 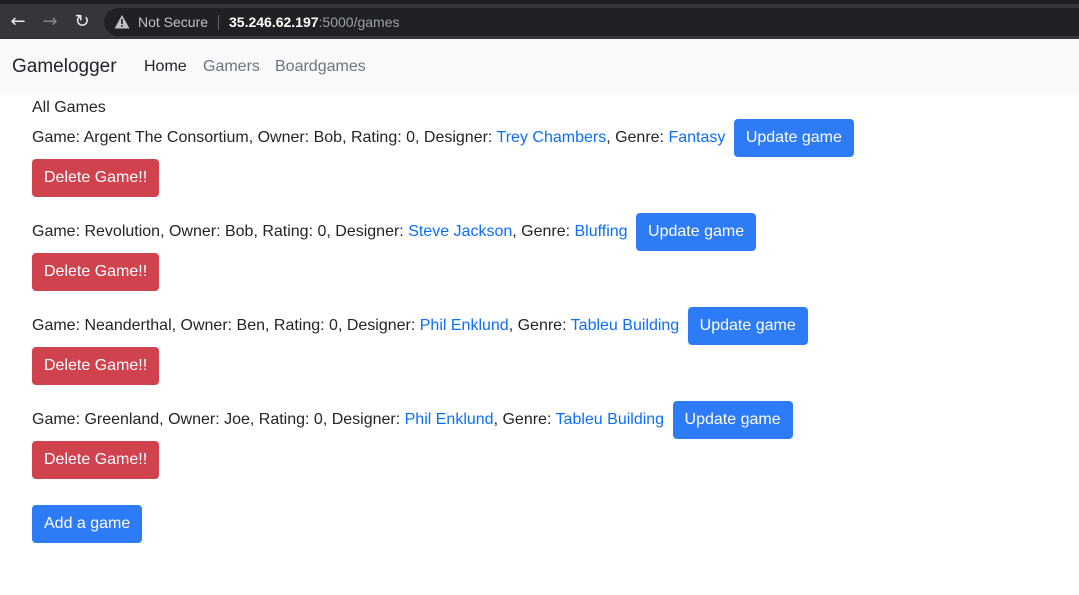 I want to click on security-label: Not Secure, so click(x=173, y=22).